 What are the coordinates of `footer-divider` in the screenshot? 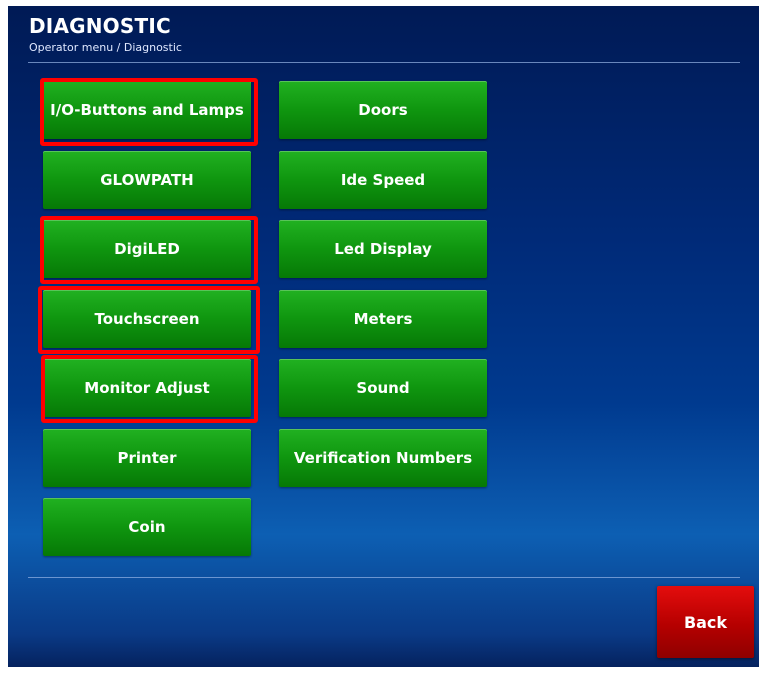 It's located at (384, 577).